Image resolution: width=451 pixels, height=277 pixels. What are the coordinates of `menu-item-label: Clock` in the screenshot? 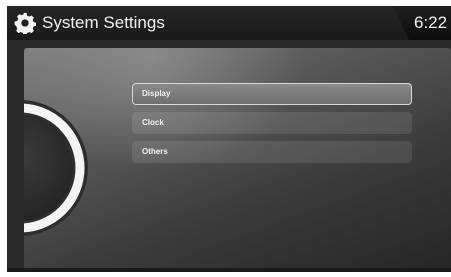 It's located at (153, 122).